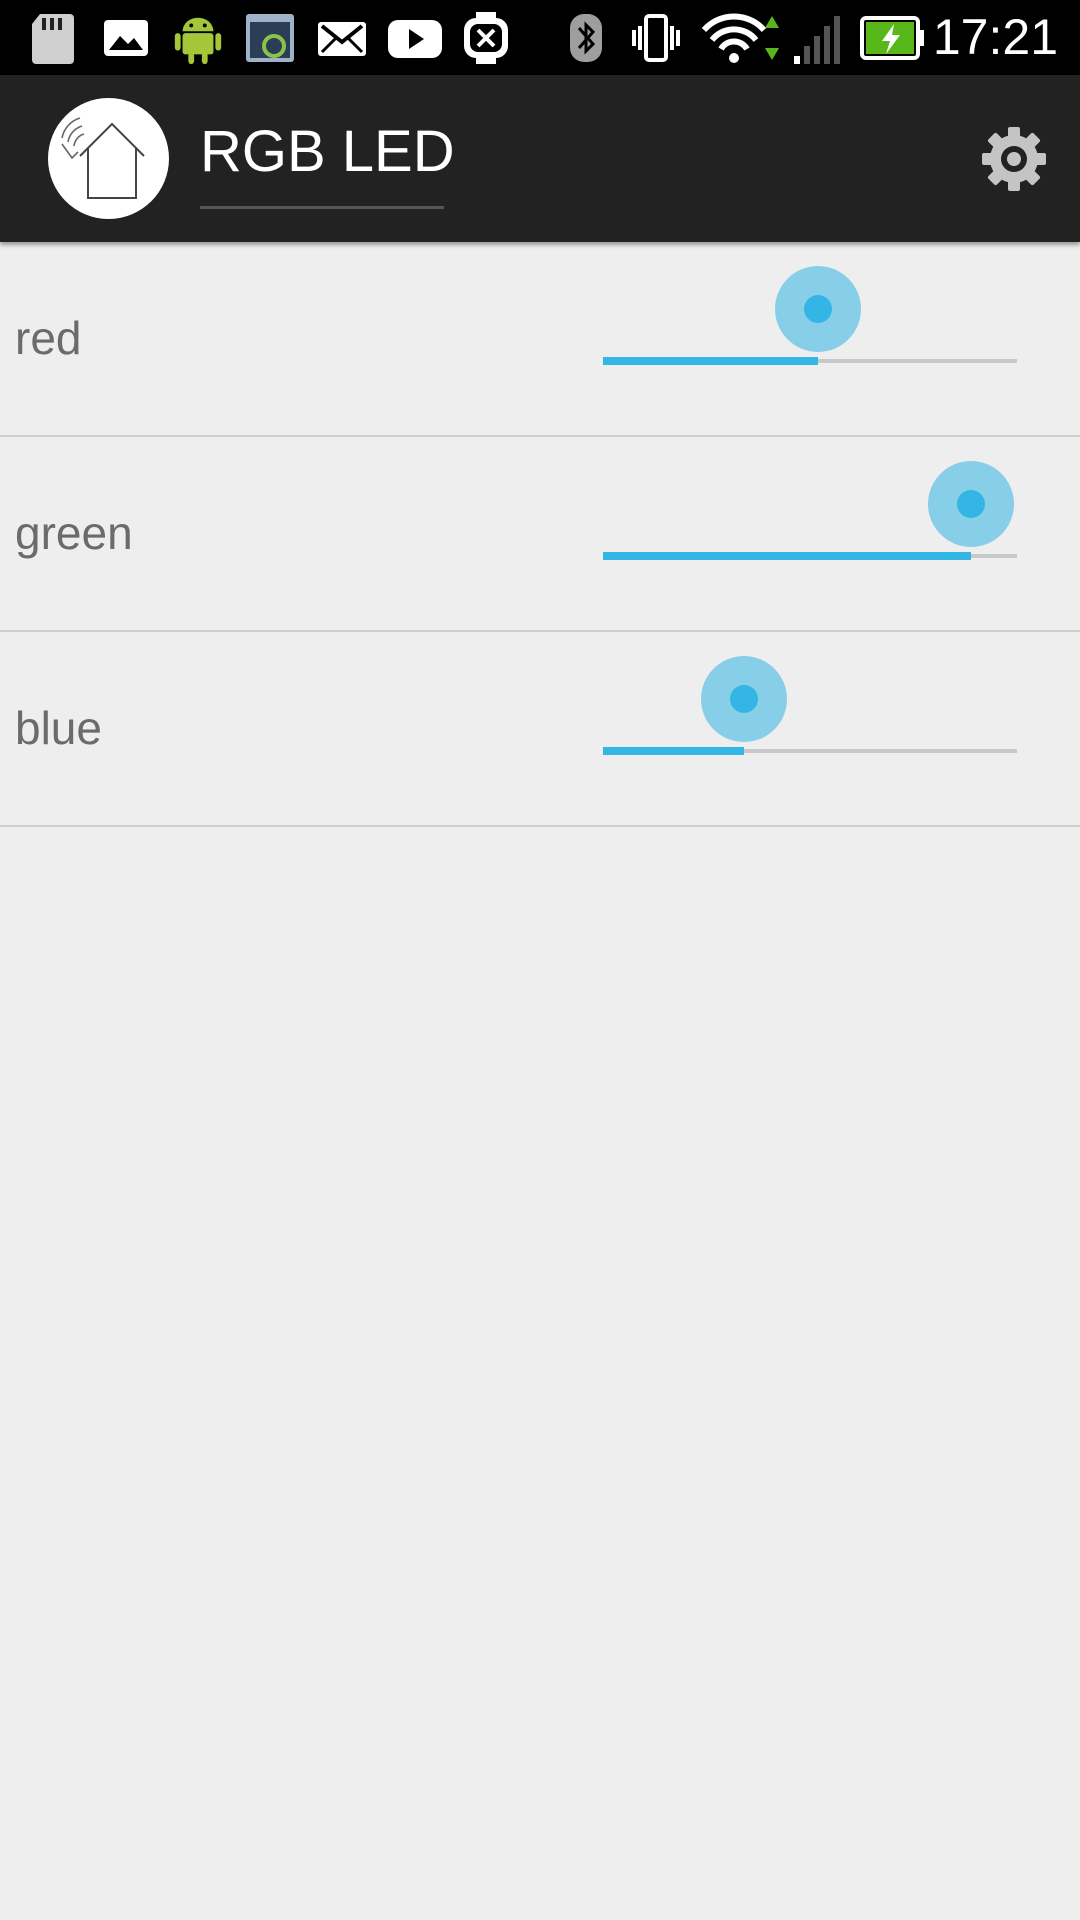 The width and height of the screenshot is (1080, 1920). What do you see at coordinates (270, 38) in the screenshot?
I see `sync-app-icon` at bounding box center [270, 38].